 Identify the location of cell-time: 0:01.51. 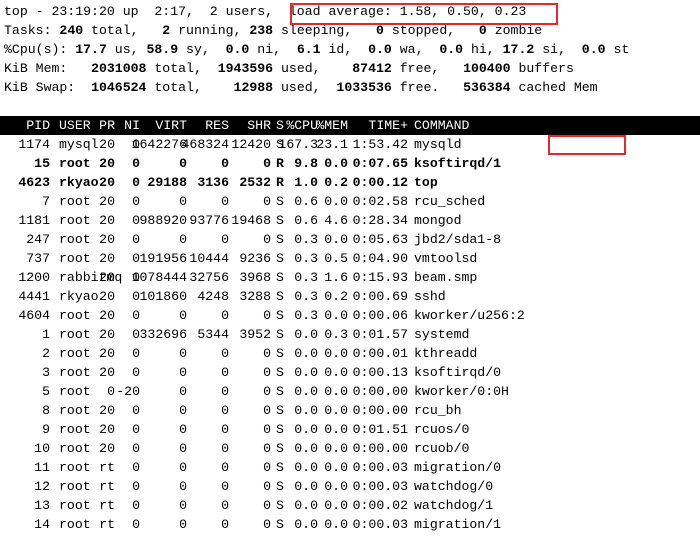
(380, 429).